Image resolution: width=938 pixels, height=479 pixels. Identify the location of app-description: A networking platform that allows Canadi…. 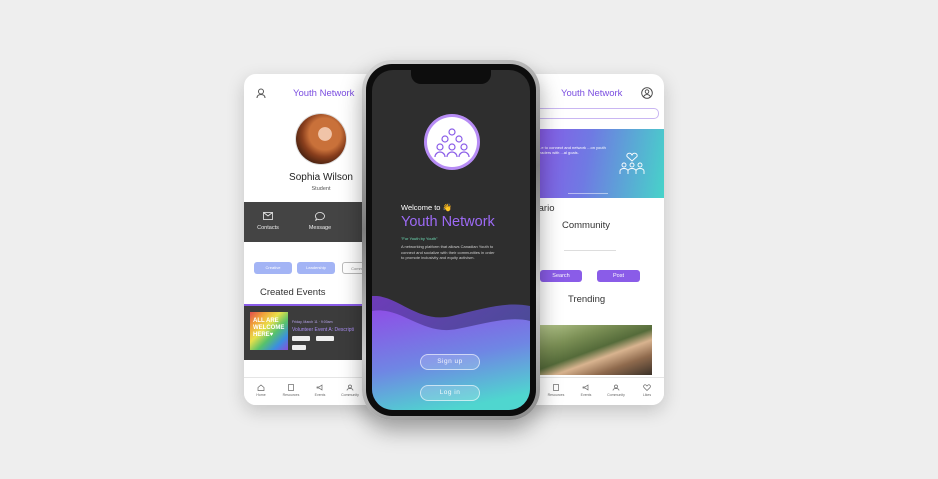
(448, 252).